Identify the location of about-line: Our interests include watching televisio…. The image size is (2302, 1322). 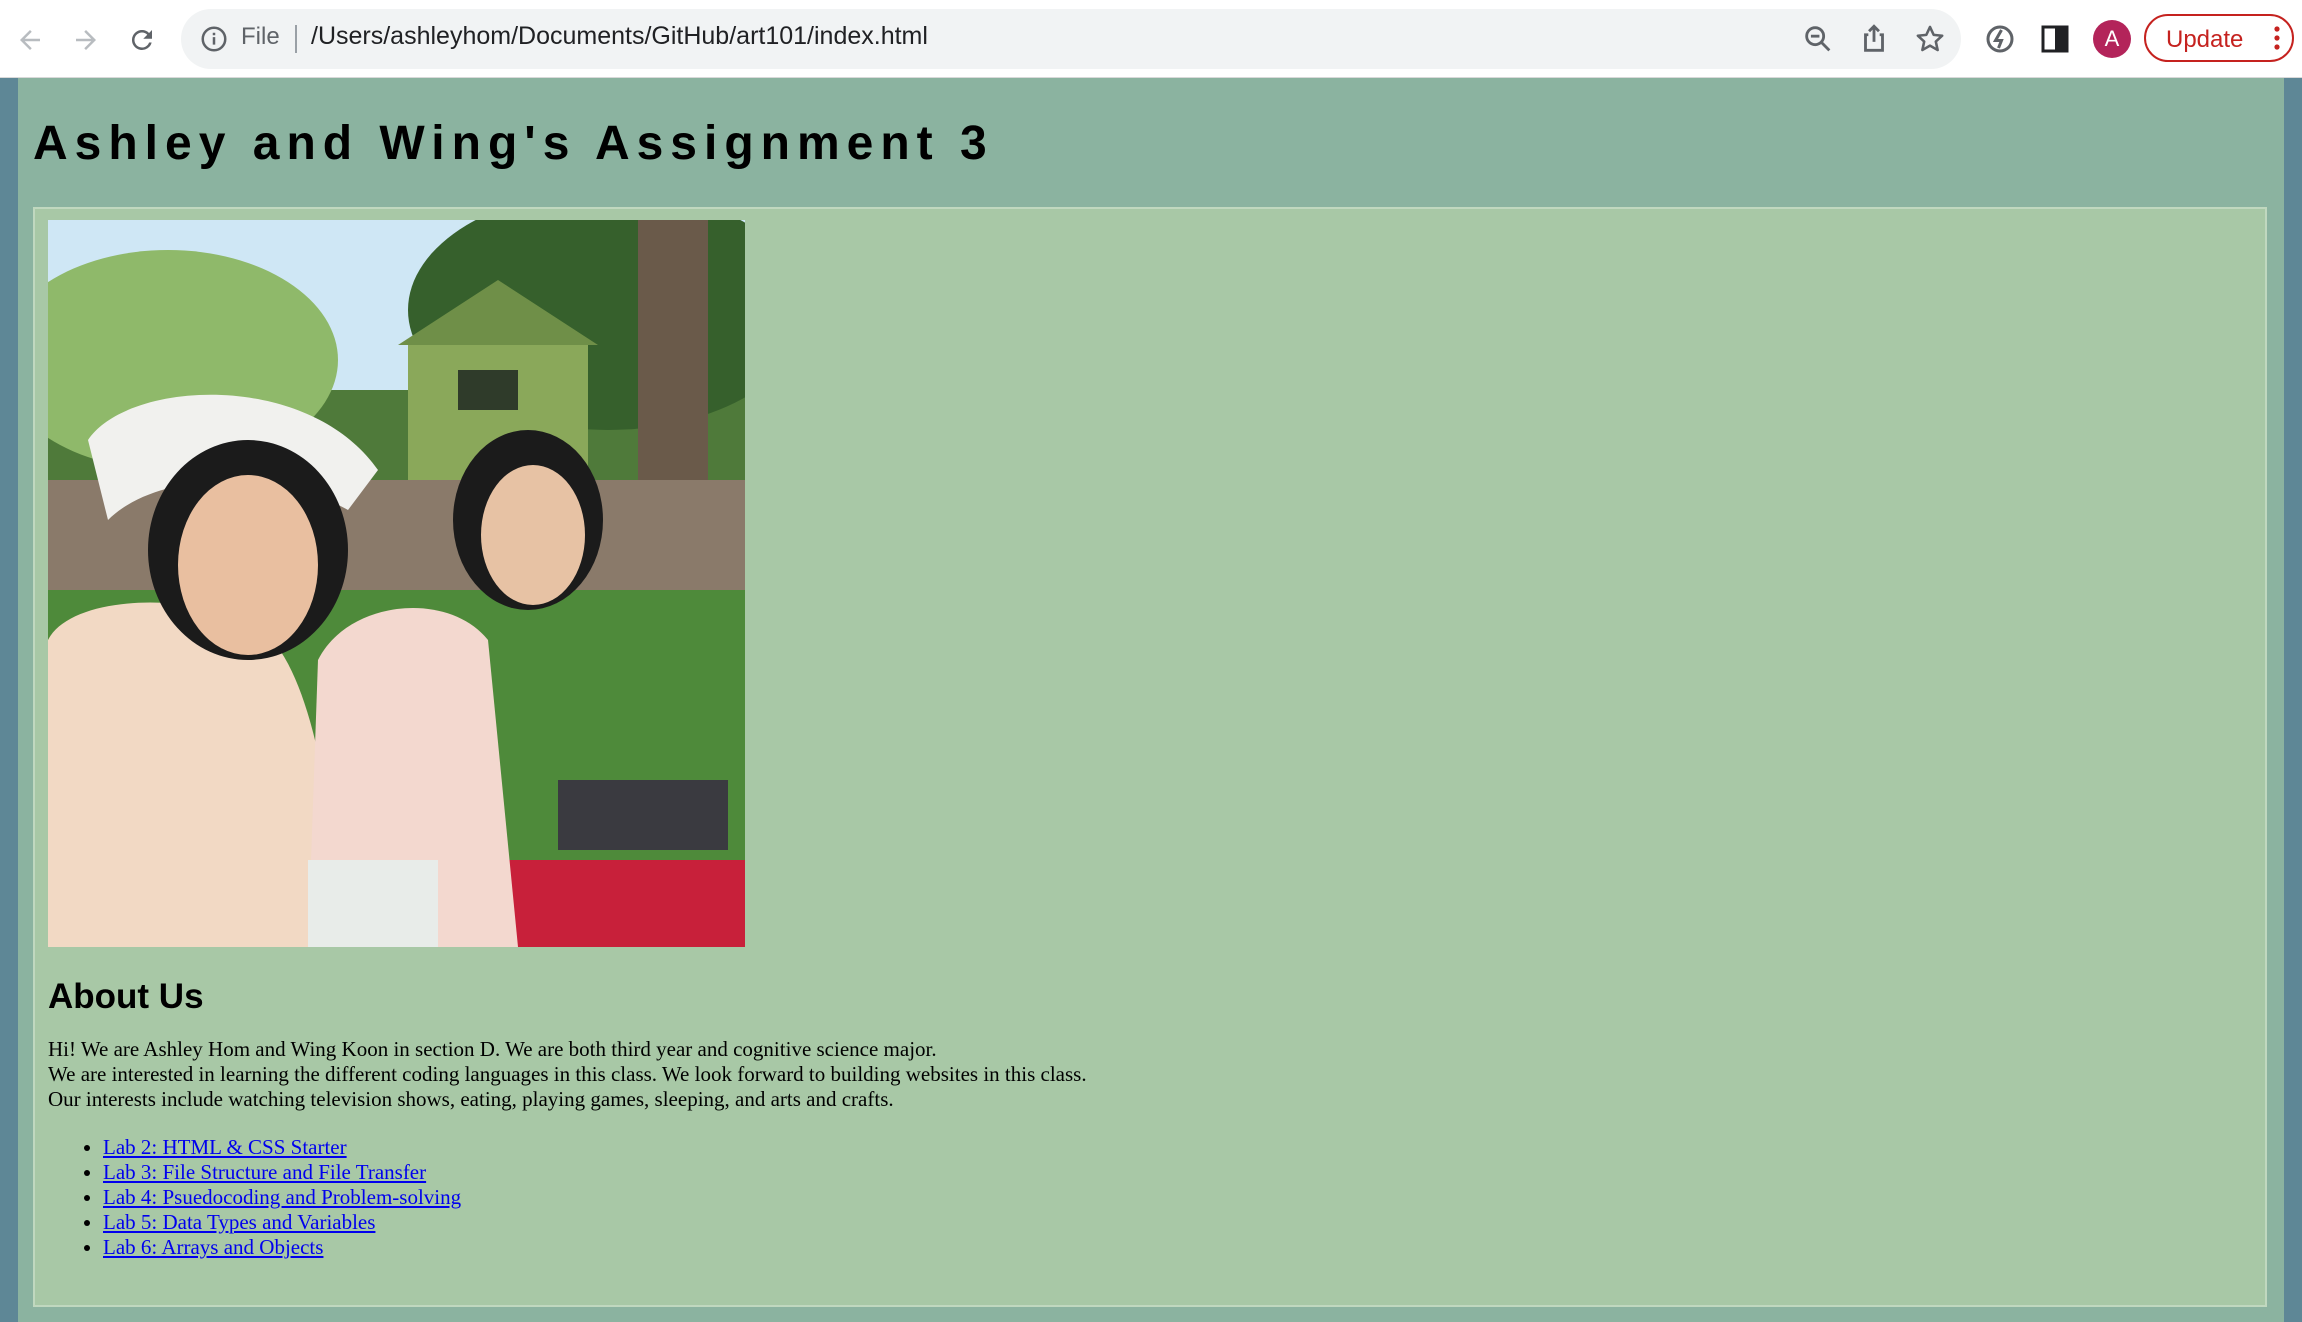
(471, 1099).